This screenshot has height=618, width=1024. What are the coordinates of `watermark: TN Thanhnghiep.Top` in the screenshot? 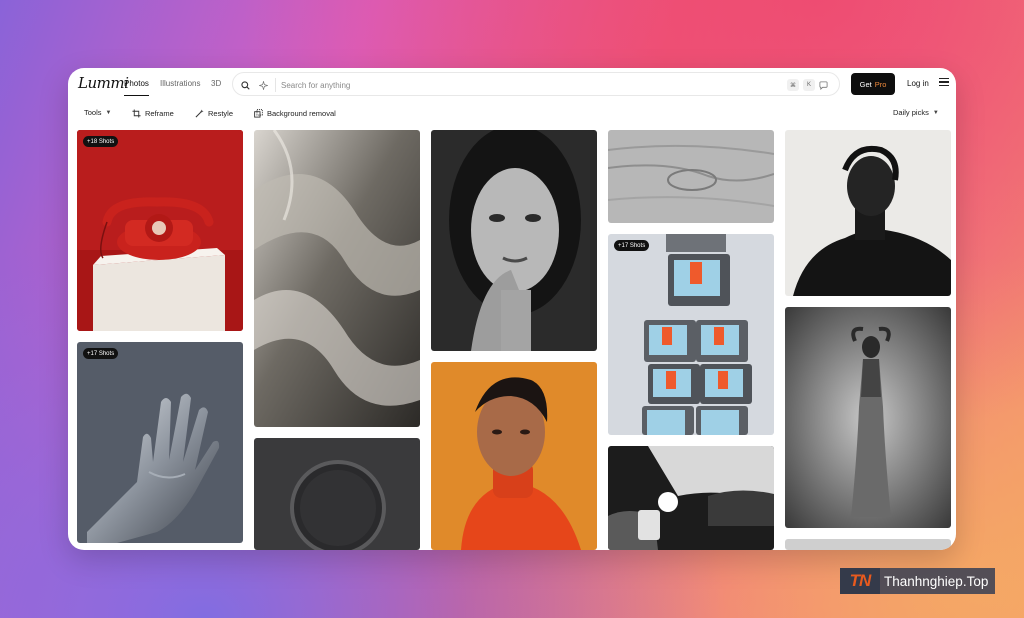 It's located at (931, 581).